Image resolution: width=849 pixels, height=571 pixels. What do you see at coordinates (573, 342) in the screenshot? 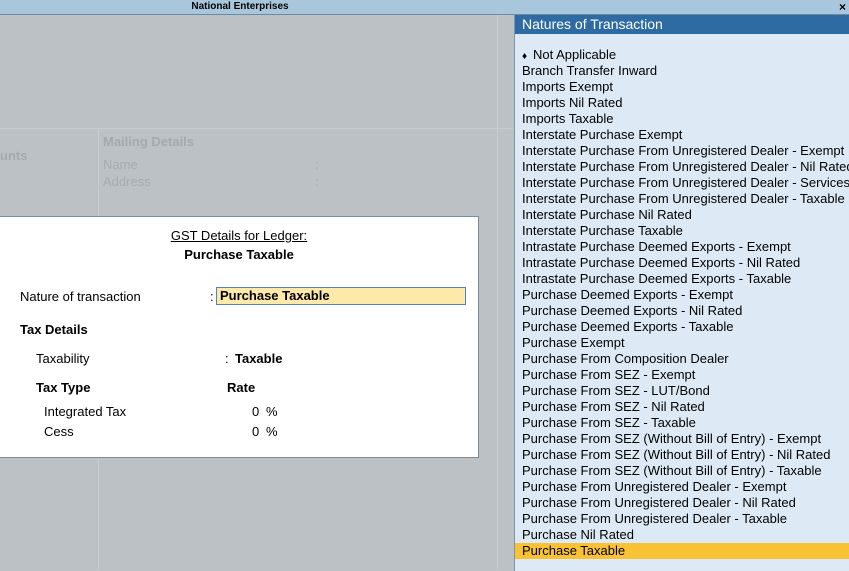
I see `transaction-option-label: Purchase Exempt` at bounding box center [573, 342].